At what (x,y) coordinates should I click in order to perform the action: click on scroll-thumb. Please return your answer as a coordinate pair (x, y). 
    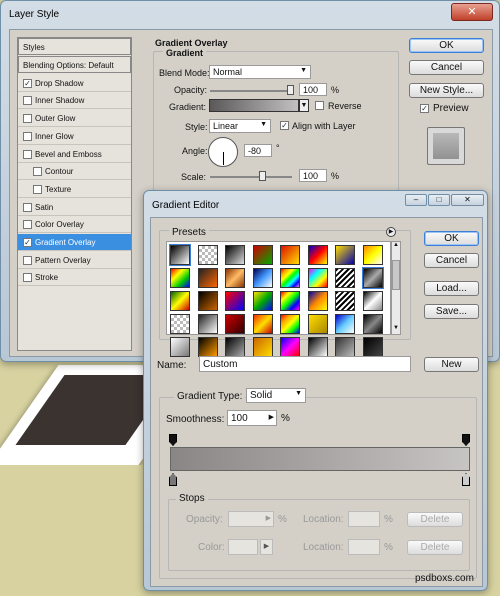
    Looking at the image, I should click on (396, 275).